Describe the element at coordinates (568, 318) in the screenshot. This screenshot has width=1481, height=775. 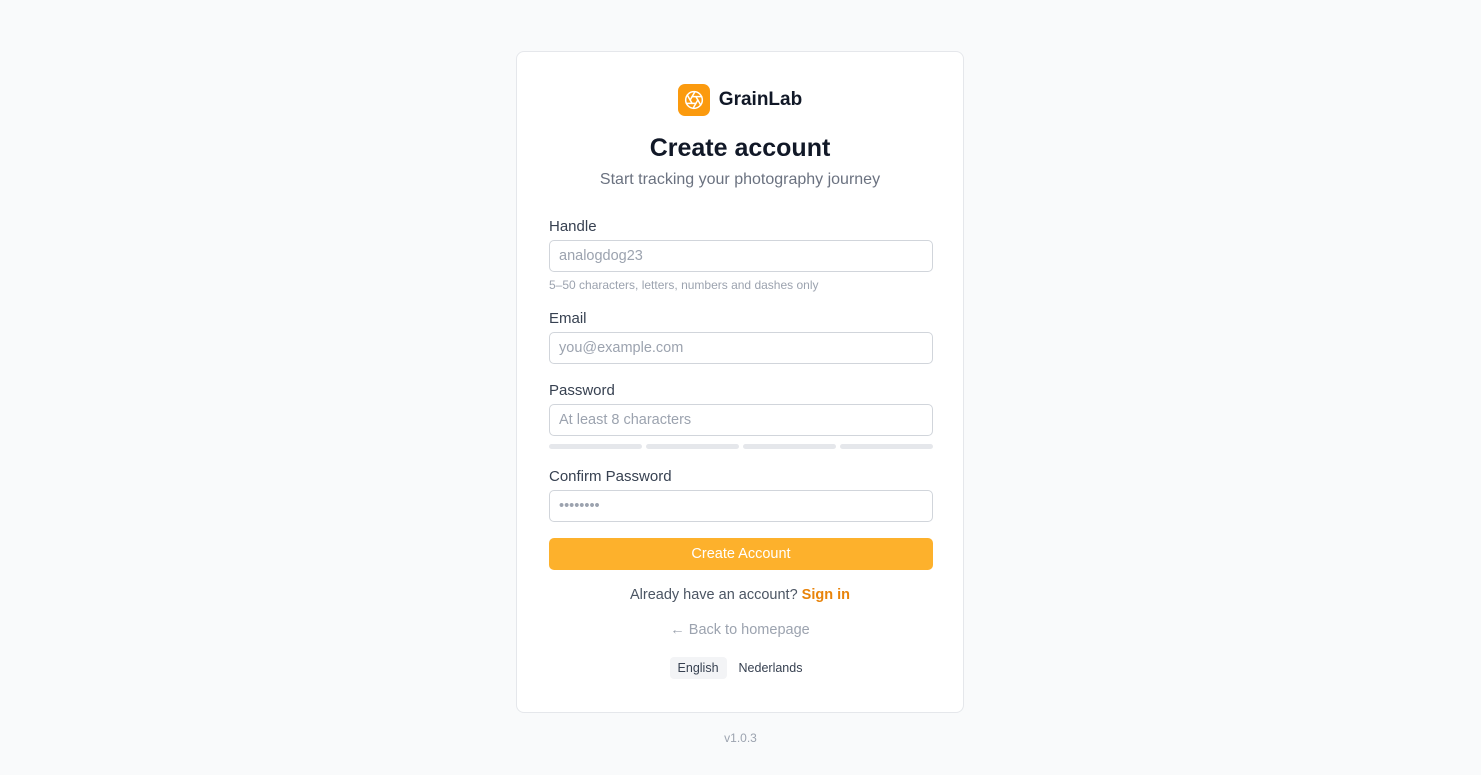
I see `email-label: Email` at that location.